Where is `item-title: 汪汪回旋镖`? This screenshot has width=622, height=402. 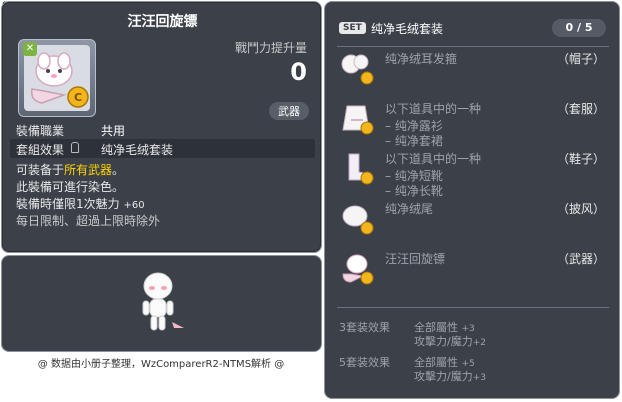 item-title: 汪汪回旋镖 is located at coordinates (162, 22).